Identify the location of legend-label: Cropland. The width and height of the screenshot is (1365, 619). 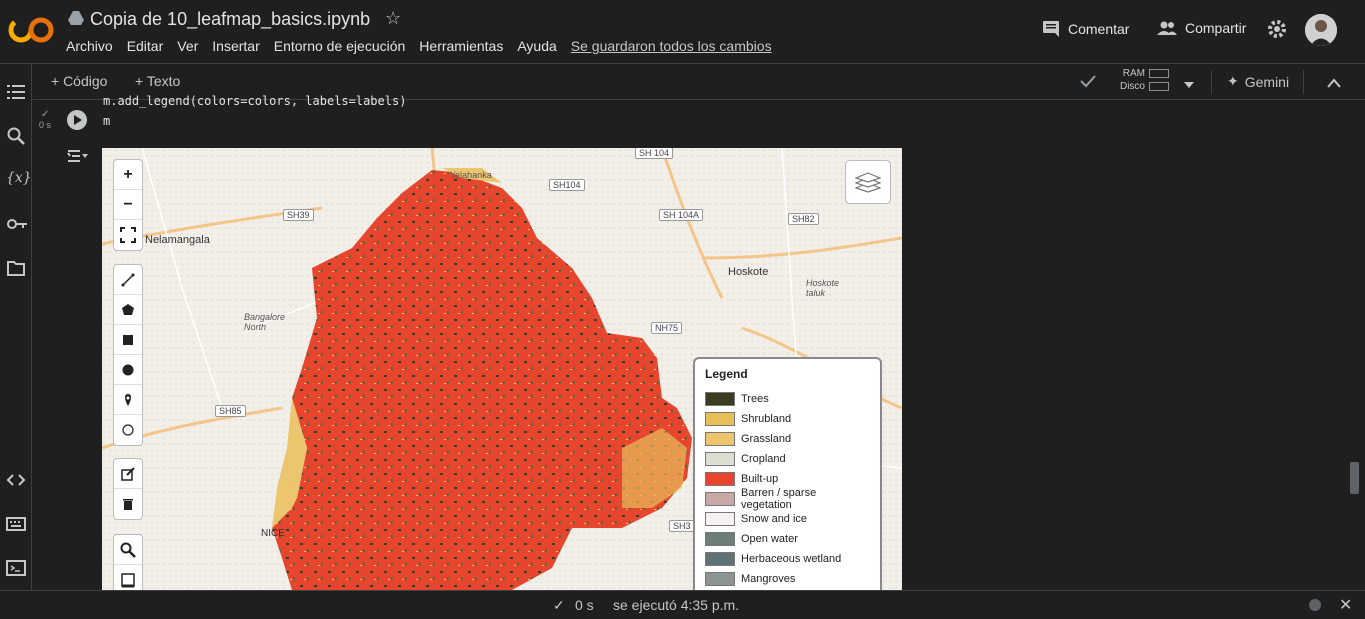
(763, 459).